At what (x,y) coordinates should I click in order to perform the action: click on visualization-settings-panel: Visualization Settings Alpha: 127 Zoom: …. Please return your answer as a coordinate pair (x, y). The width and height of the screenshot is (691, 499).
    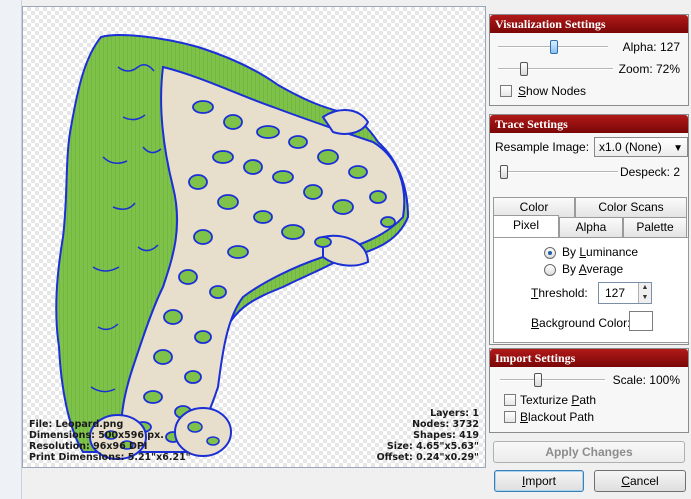
    Looking at the image, I should click on (589, 60).